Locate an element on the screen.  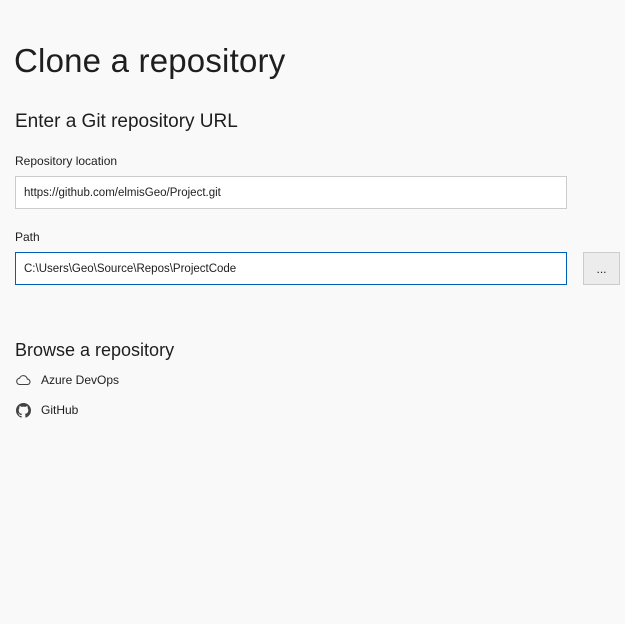
path-input is located at coordinates (291, 268).